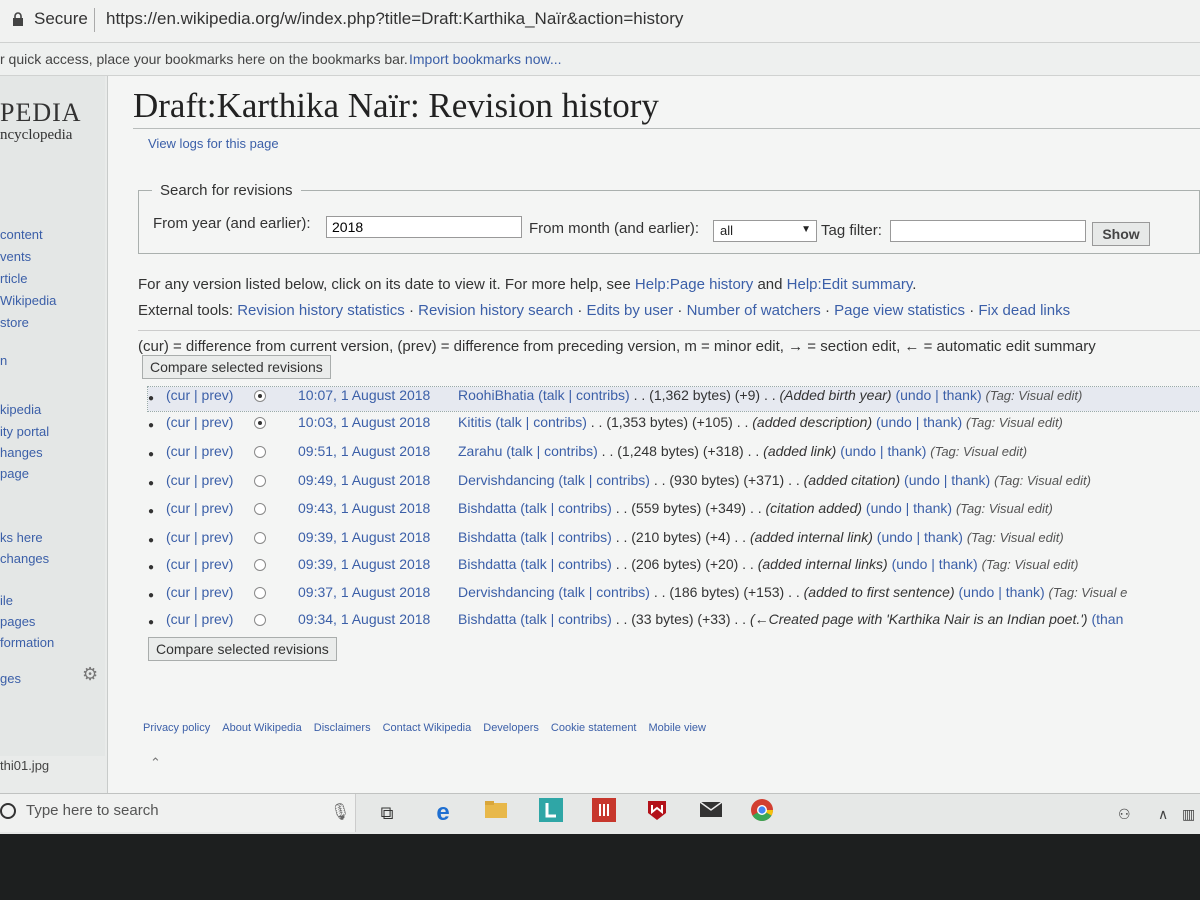 This screenshot has width=1200, height=900. What do you see at coordinates (850, 284) in the screenshot?
I see `help-edit-summary-link: Help:Edit summary` at bounding box center [850, 284].